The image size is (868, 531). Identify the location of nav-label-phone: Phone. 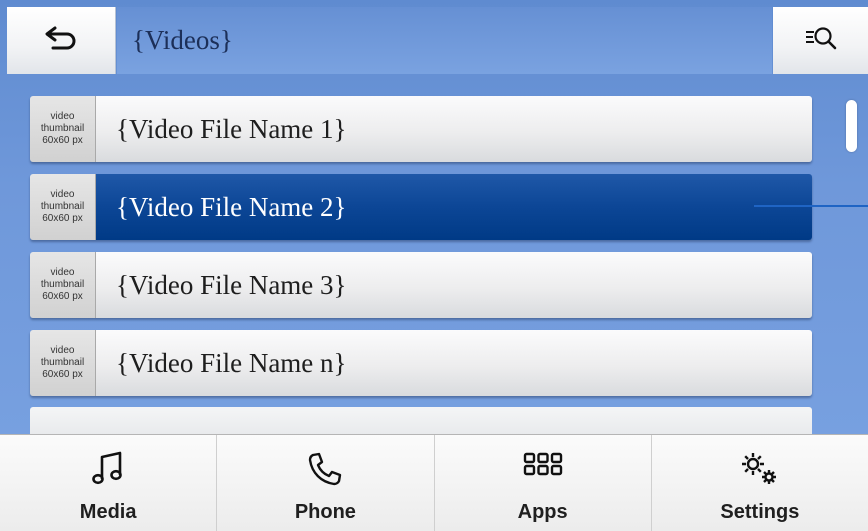
(325, 512).